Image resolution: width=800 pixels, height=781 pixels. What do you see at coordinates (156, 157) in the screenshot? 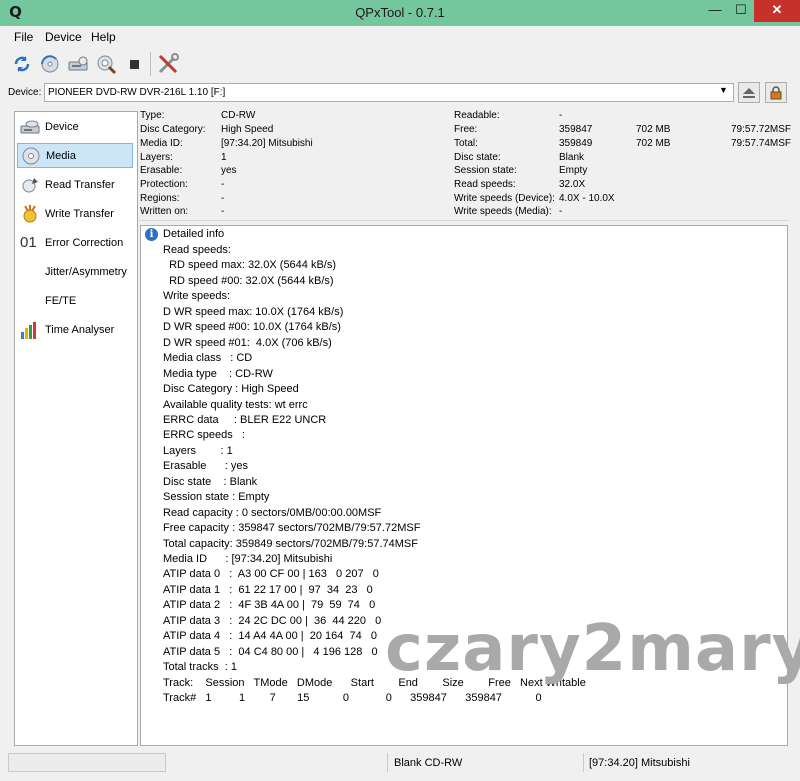
I see `info-key-layers: Layers:` at bounding box center [156, 157].